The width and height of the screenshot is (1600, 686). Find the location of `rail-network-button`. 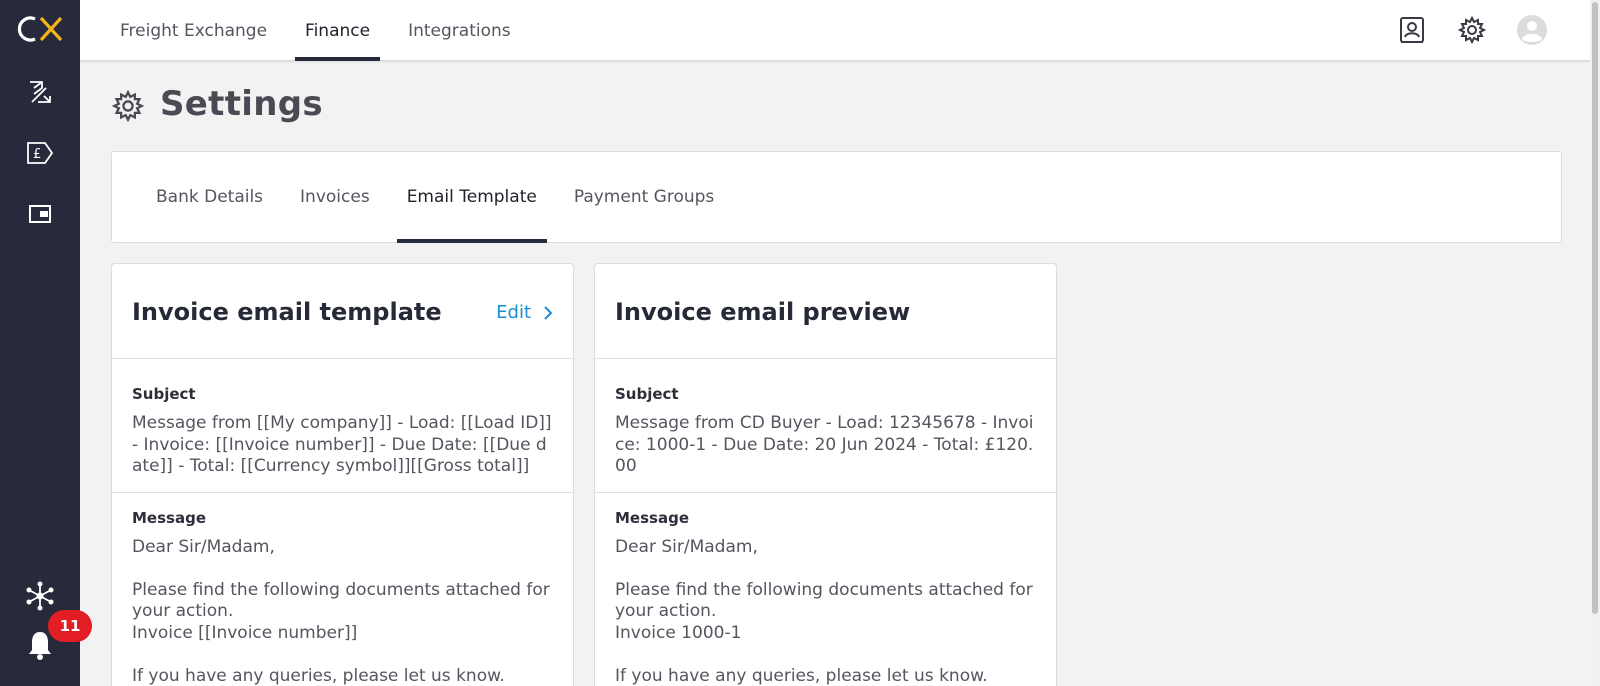

rail-network-button is located at coordinates (40, 596).